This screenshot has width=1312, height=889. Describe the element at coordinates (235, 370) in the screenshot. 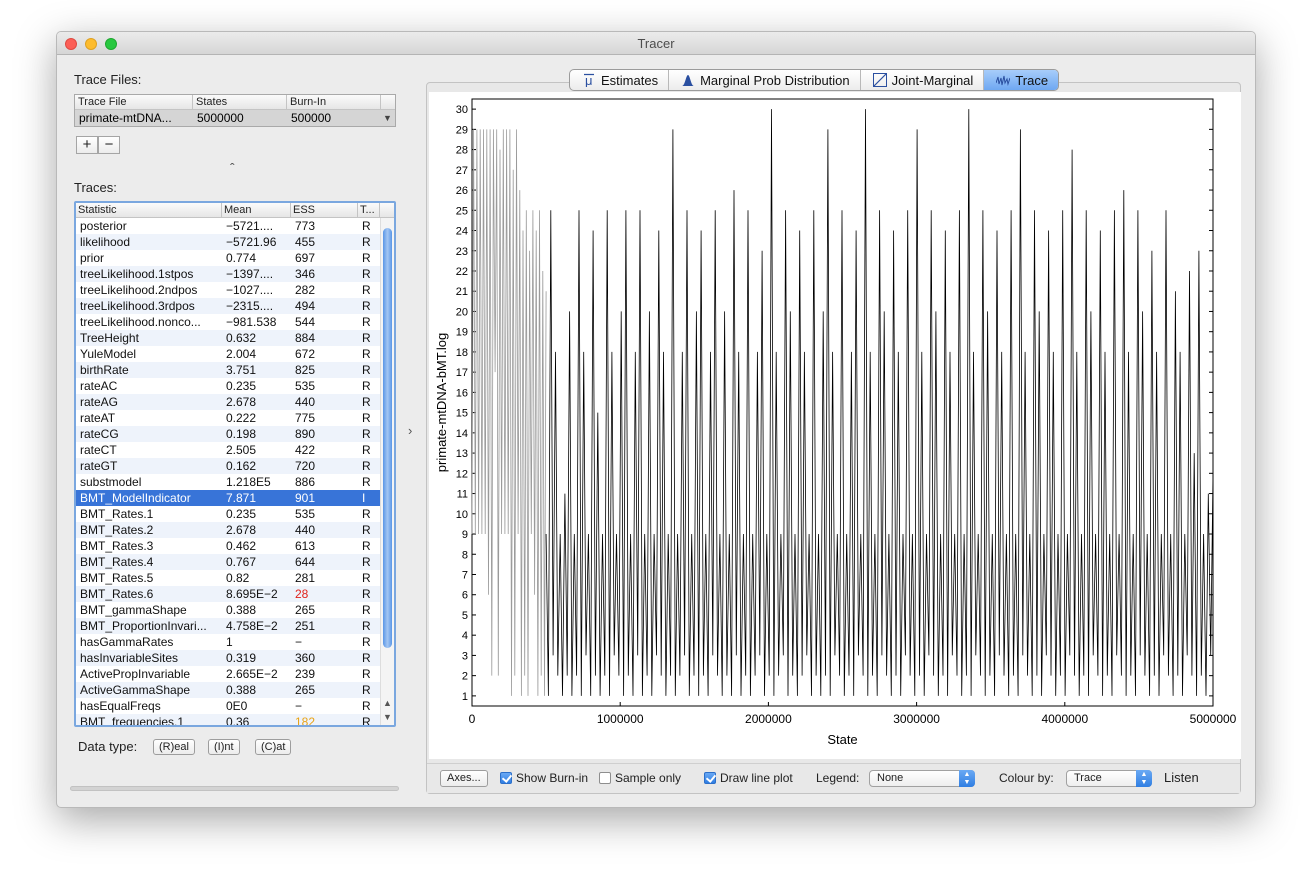

I see `table-row: birthRate 3.751 825 R` at that location.